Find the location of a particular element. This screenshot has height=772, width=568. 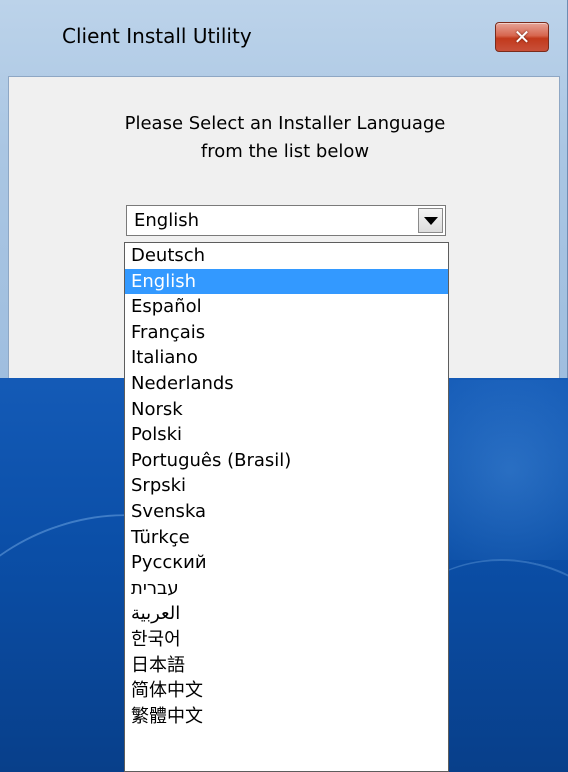

list-item-russian: Русский is located at coordinates (286, 563).